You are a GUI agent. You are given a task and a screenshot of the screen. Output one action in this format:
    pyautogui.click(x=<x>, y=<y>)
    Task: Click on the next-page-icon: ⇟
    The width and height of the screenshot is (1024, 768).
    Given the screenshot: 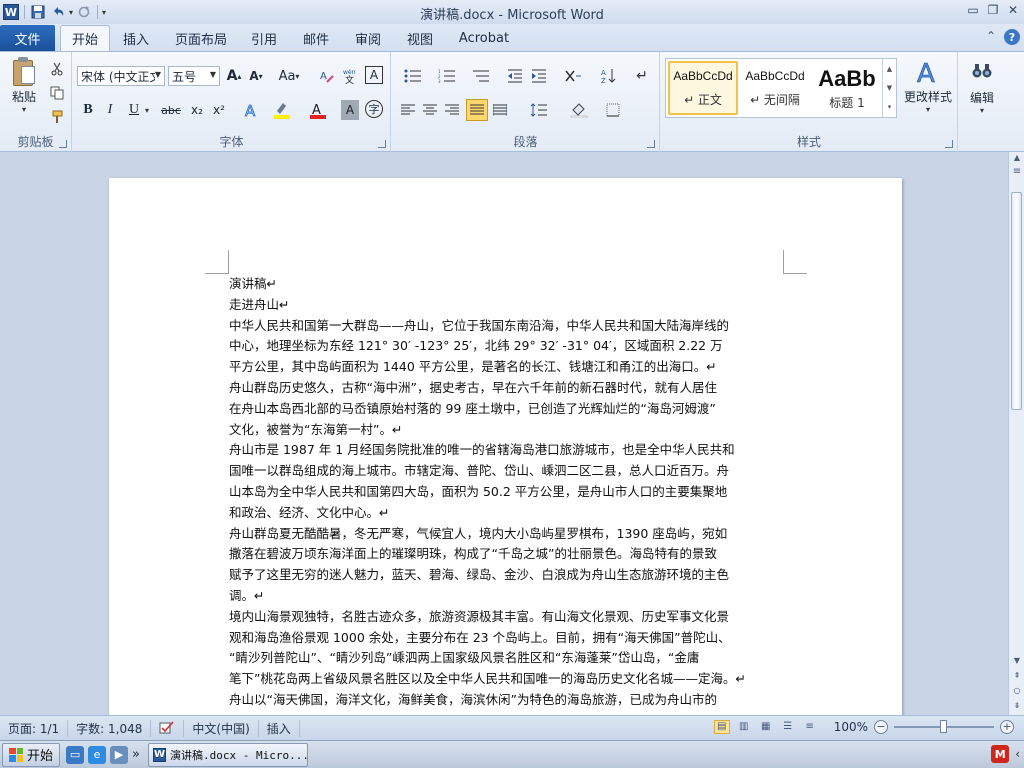 What is the action you would take?
    pyautogui.click(x=1017, y=706)
    